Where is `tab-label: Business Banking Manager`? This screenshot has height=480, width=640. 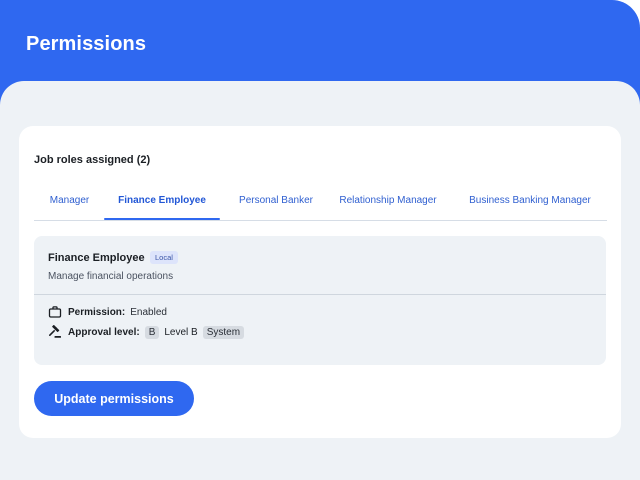 tab-label: Business Banking Manager is located at coordinates (530, 200).